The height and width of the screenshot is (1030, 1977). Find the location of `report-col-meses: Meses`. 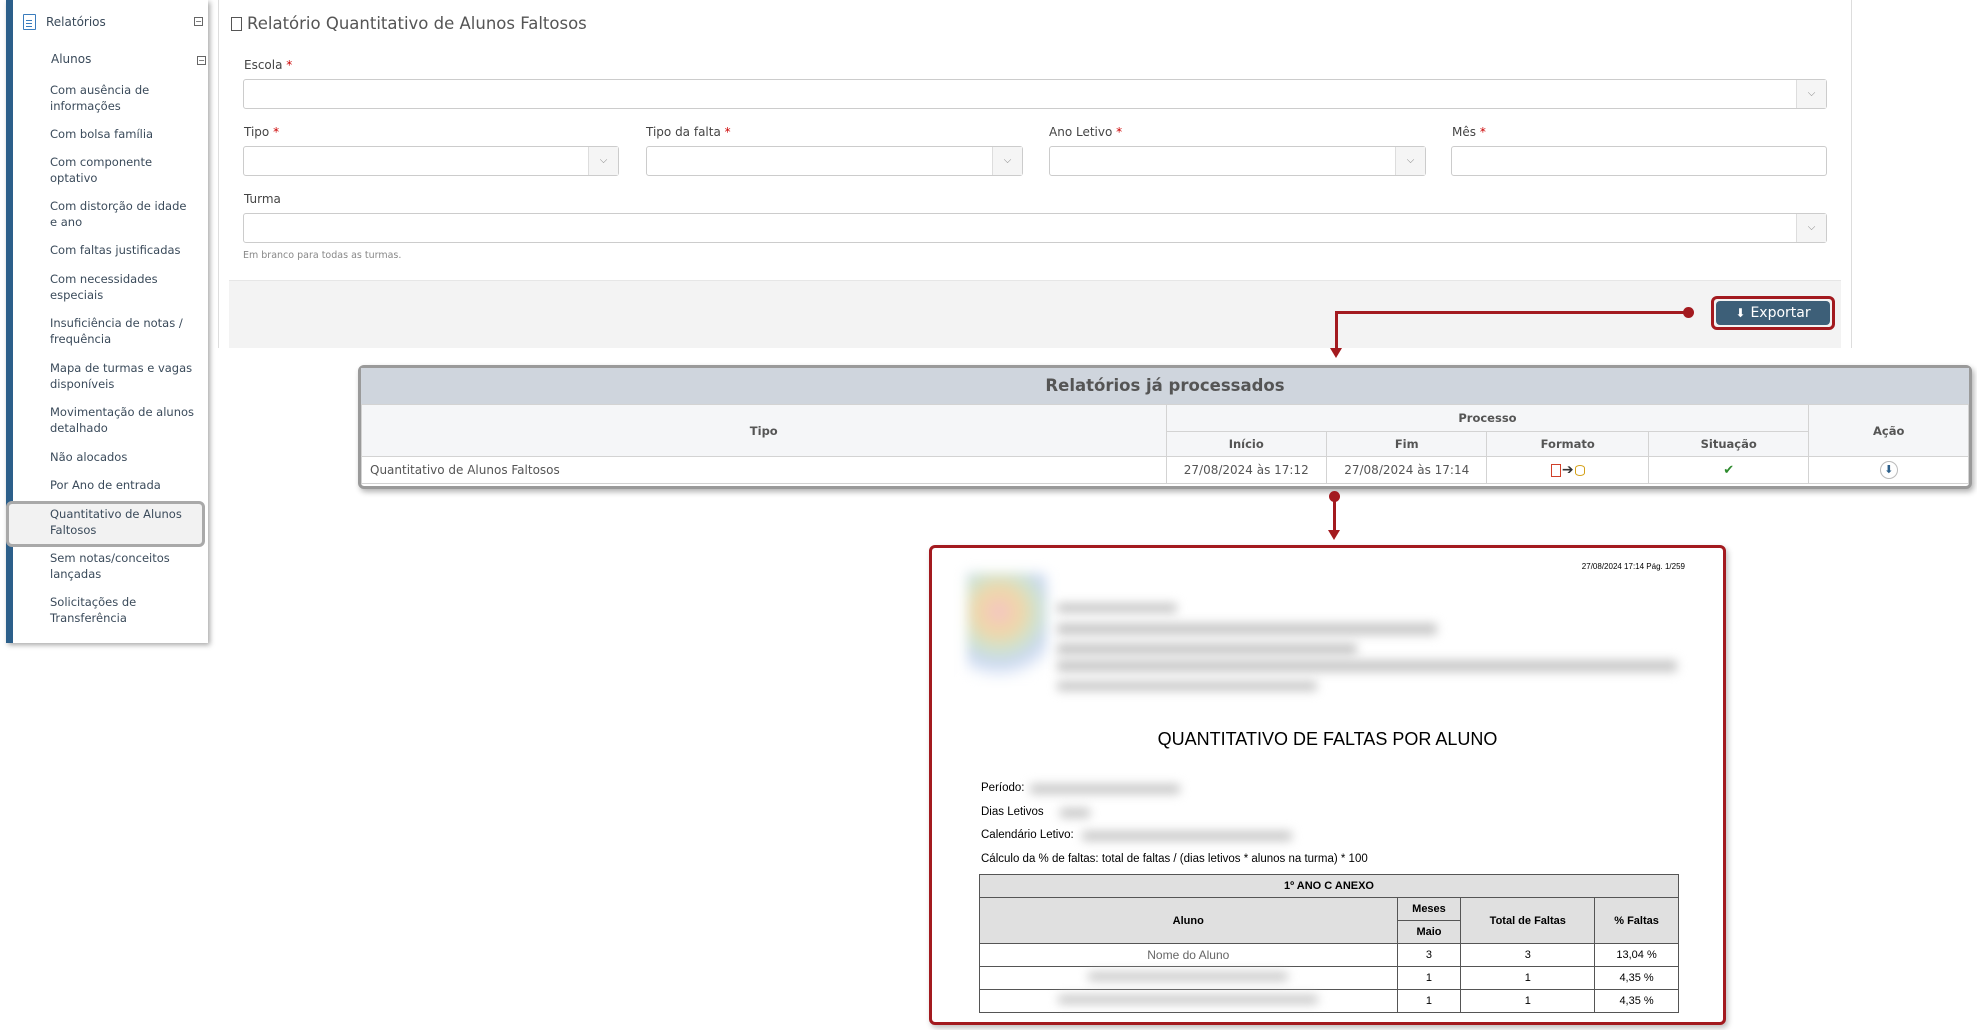

report-col-meses: Meses is located at coordinates (1429, 909).